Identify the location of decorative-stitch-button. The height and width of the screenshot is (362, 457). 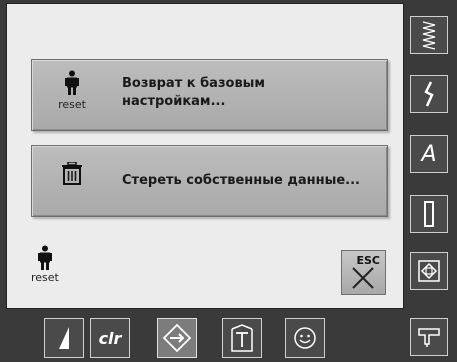
(429, 94).